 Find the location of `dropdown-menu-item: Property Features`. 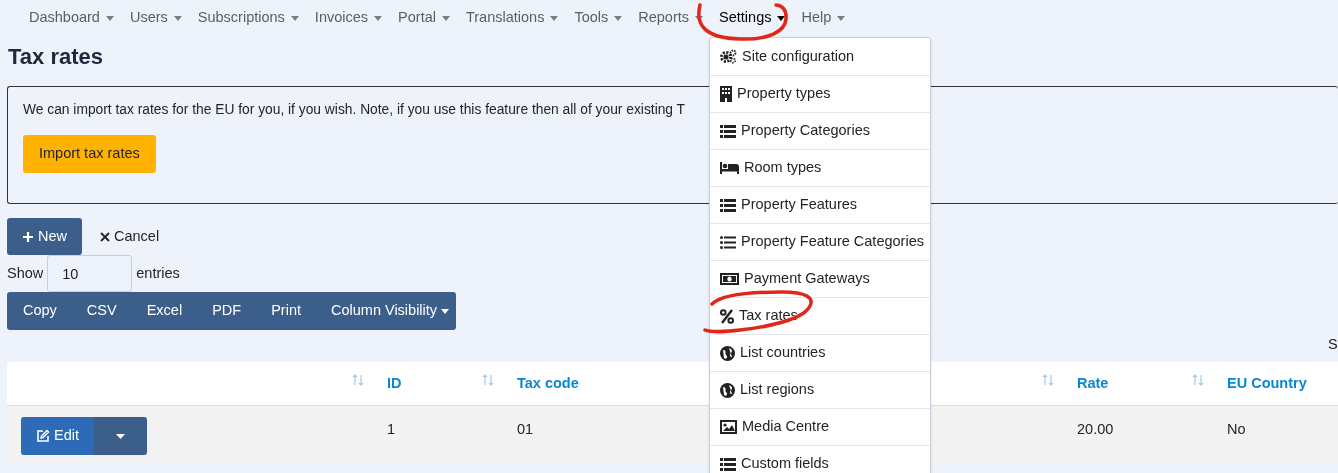

dropdown-menu-item: Property Features is located at coordinates (820, 204).